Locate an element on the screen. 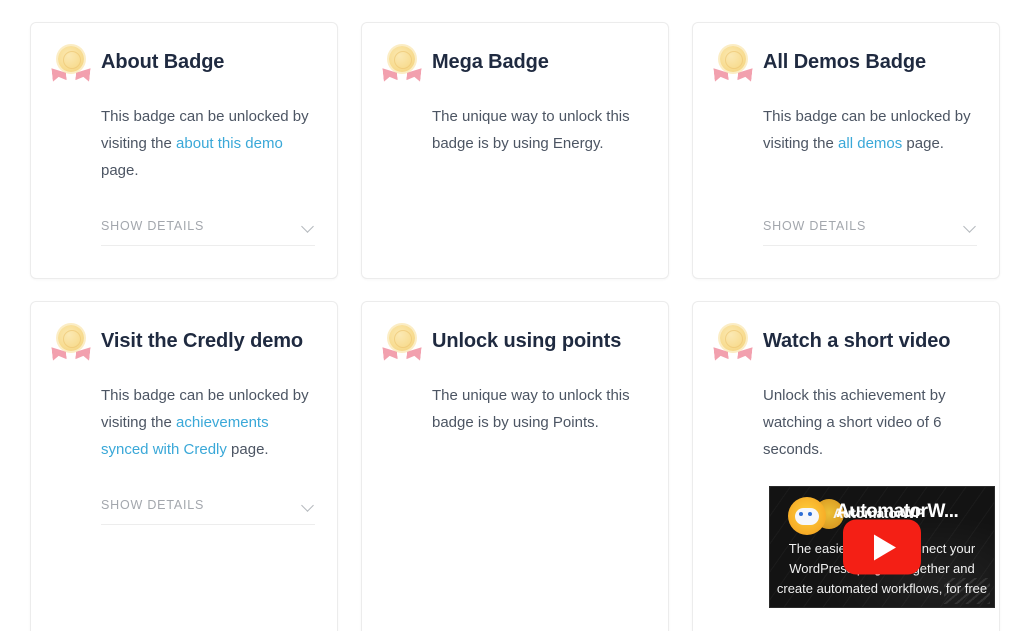 Image resolution: width=1024 pixels, height=631 pixels. card-title: Watch a short video is located at coordinates (857, 341).